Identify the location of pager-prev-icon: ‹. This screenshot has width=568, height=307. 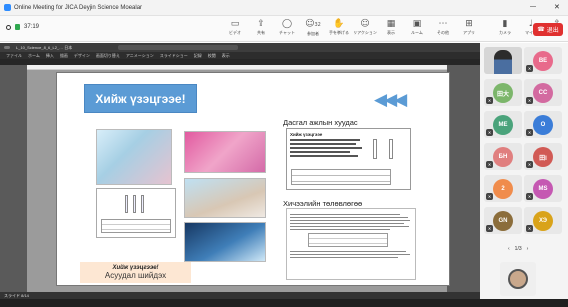
(509, 249).